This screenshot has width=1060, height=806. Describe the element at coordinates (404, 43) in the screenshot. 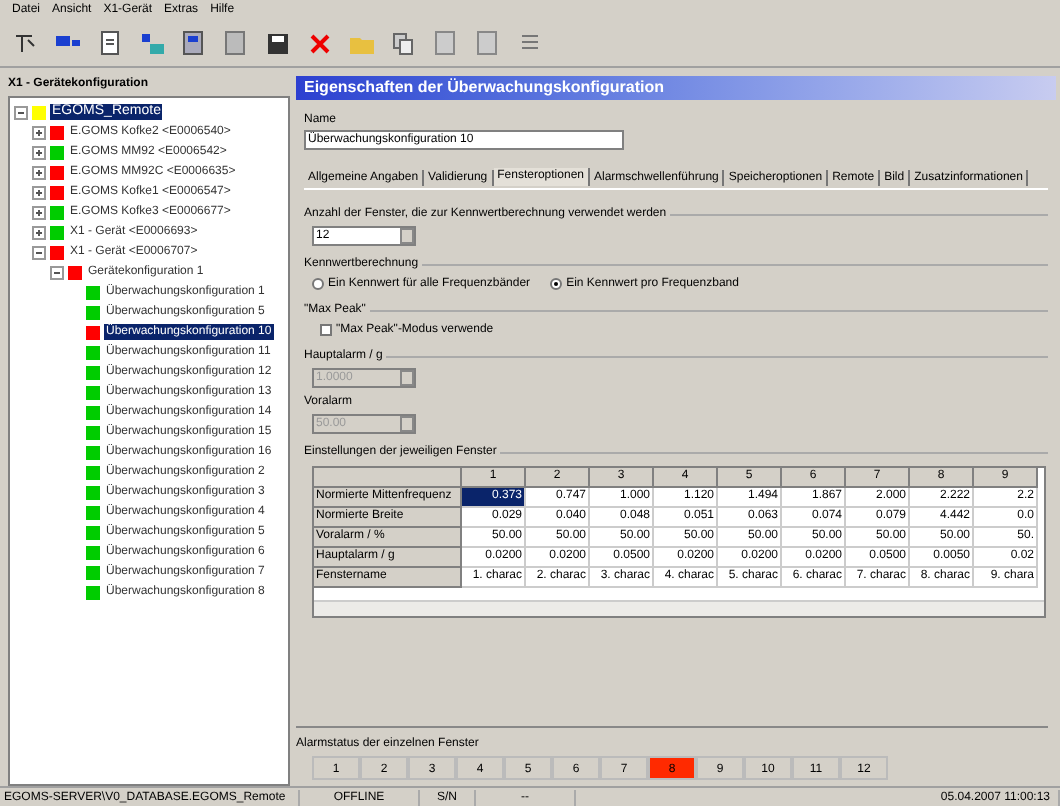

I see `copy-icon` at that location.